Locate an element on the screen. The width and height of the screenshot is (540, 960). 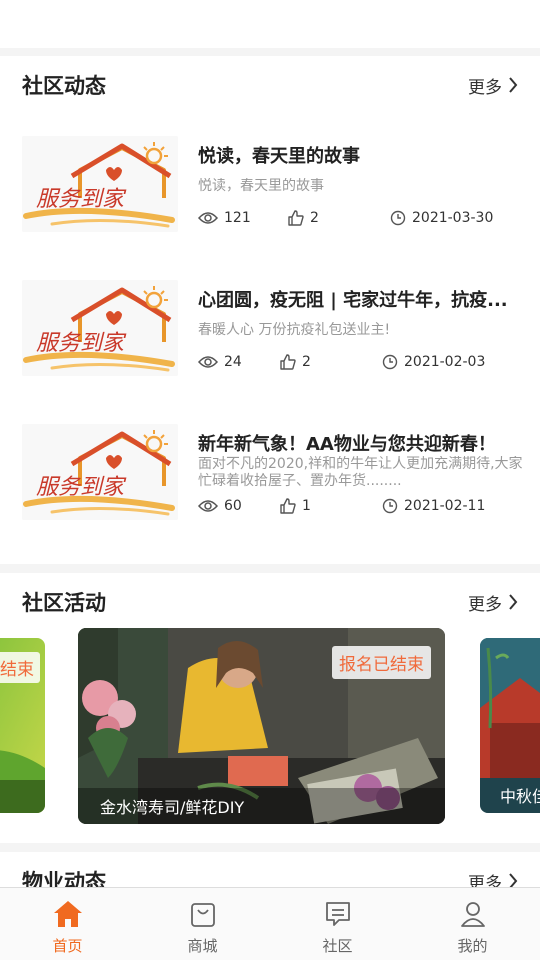
bottom-tab-bar: 首页 商城 社区 我的 is located at coordinates (270, 923).